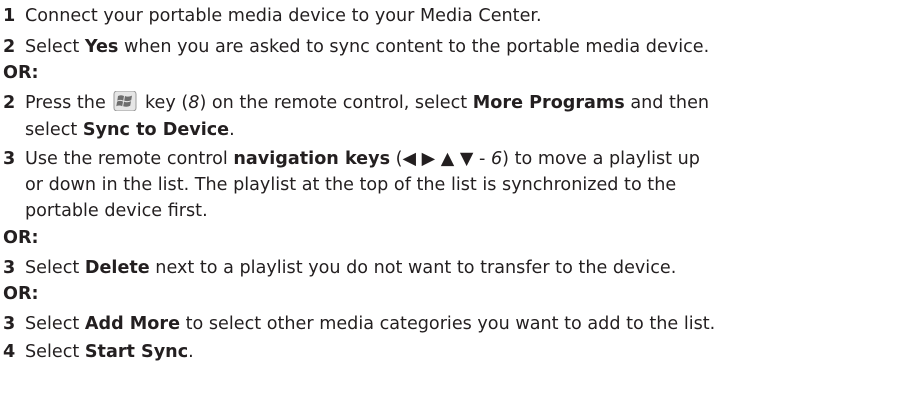 Image resolution: width=906 pixels, height=416 pixels. I want to click on step-number: 1, so click(9, 16).